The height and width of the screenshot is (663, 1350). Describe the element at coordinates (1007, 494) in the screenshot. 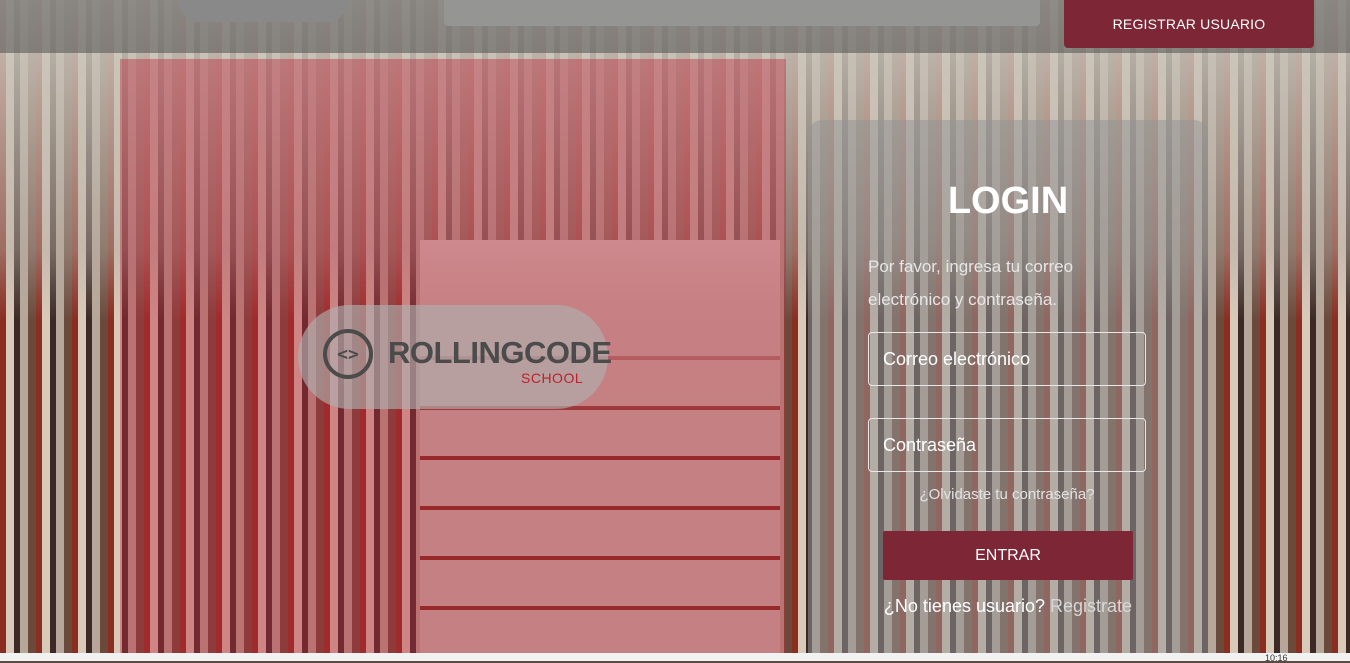

I see `forgot-password-link: ¿Olvidaste tu contraseña?` at that location.